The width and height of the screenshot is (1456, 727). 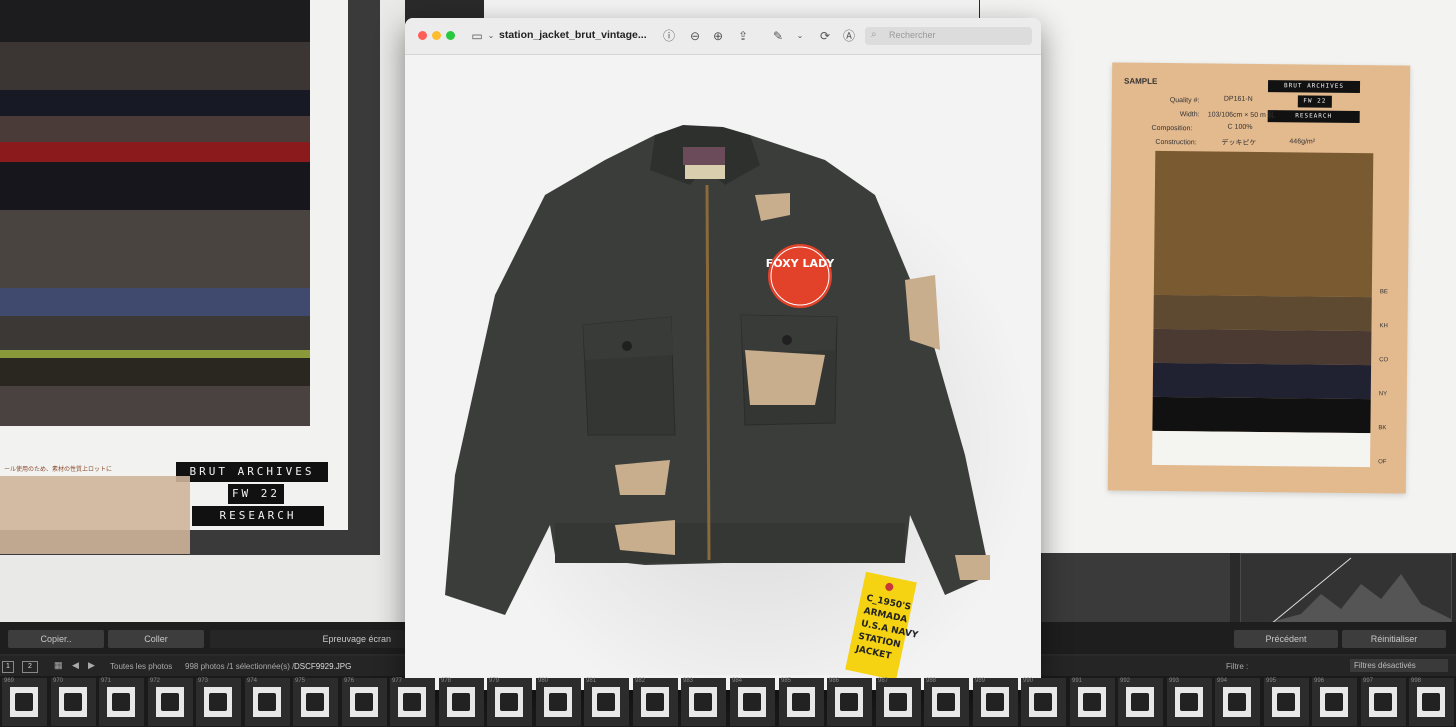 What do you see at coordinates (156, 639) in the screenshot?
I see `paste-button: Coller` at bounding box center [156, 639].